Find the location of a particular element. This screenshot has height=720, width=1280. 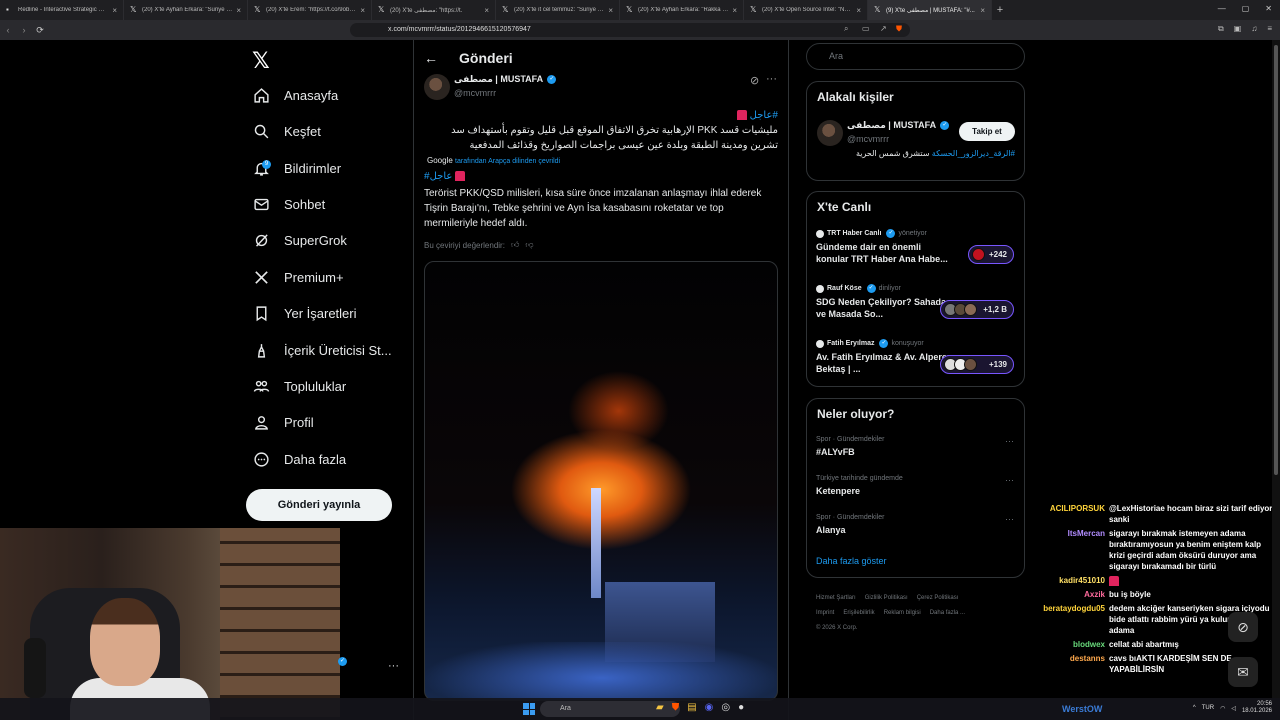

sidebar-item-home: Anasayfa is located at coordinates (295, 95).